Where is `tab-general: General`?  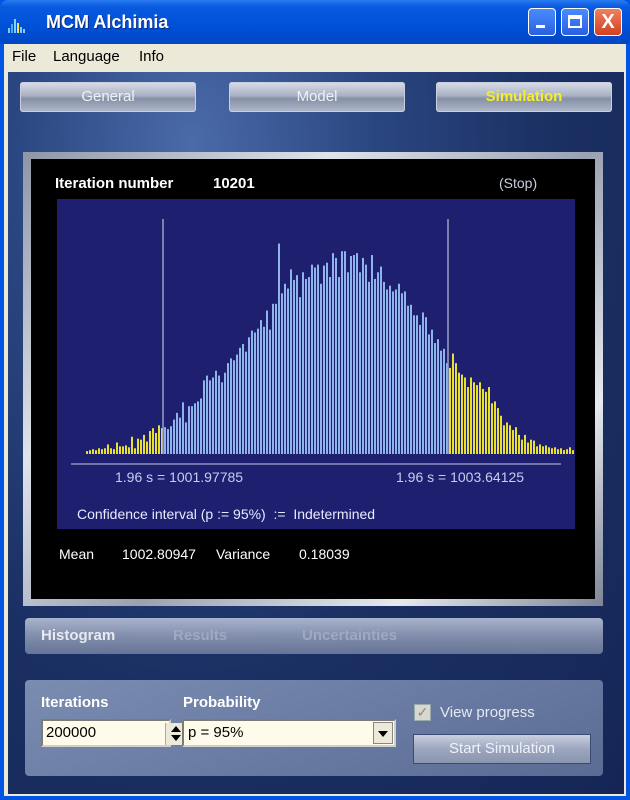
tab-general: General is located at coordinates (108, 97).